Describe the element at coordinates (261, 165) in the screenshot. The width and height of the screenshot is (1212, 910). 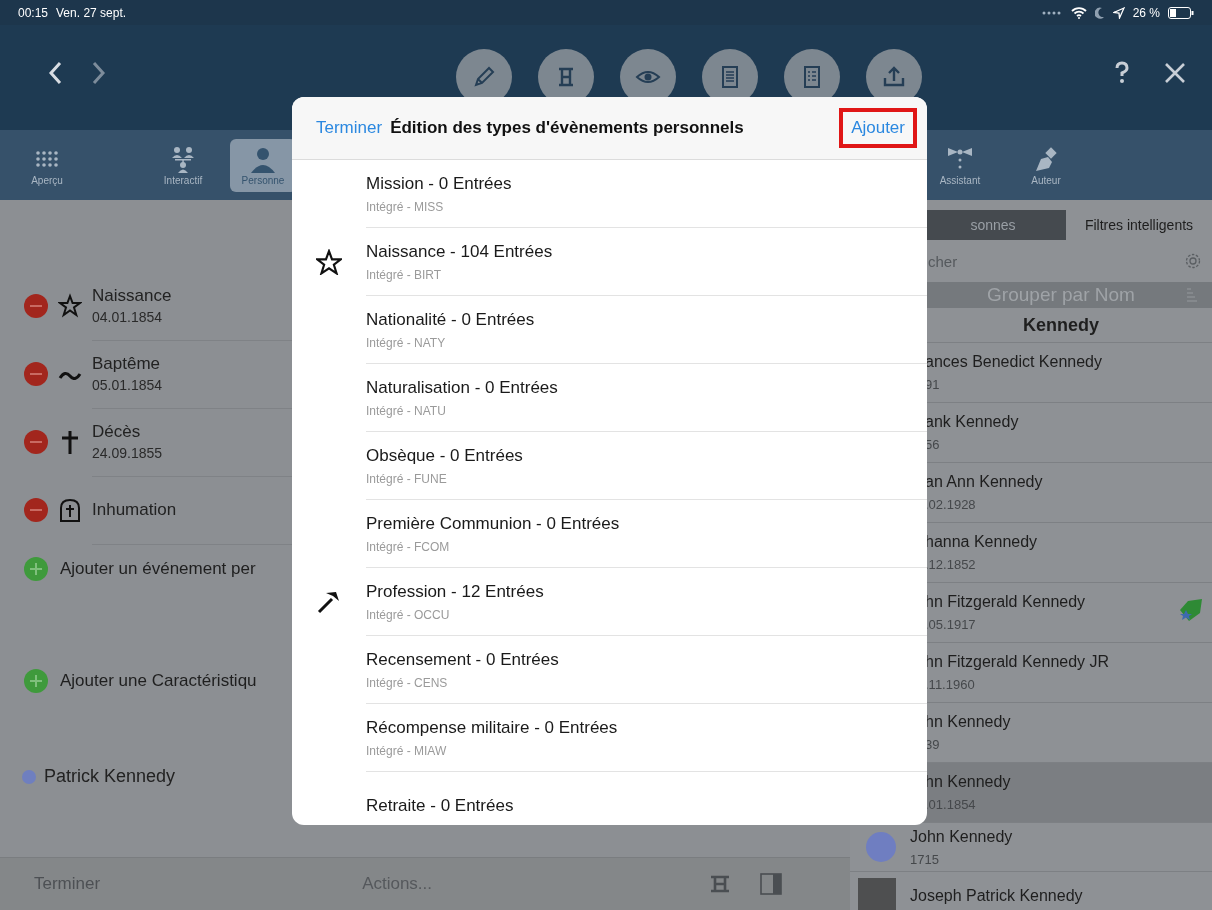
I see `tab: Personne` at that location.